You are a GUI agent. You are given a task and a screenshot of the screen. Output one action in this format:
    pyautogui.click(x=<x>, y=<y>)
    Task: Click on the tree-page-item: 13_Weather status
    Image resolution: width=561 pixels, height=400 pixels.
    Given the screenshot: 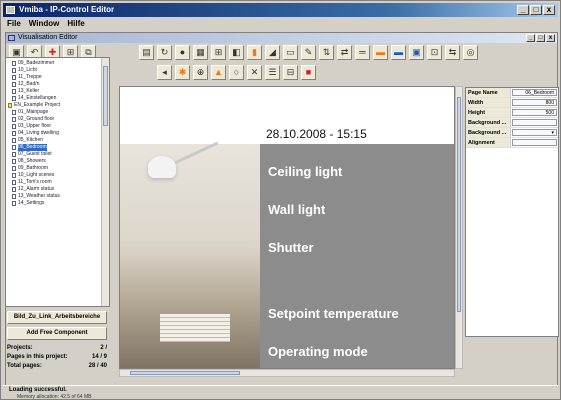 What is the action you would take?
    pyautogui.click(x=57, y=196)
    